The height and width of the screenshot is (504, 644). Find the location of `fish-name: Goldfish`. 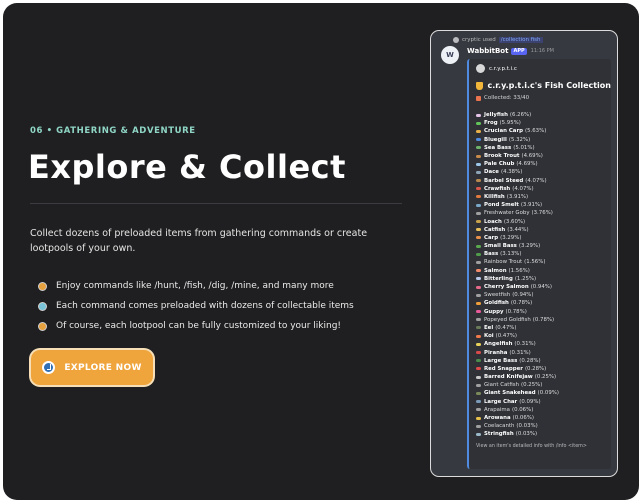

fish-name: Goldfish is located at coordinates (496, 303).